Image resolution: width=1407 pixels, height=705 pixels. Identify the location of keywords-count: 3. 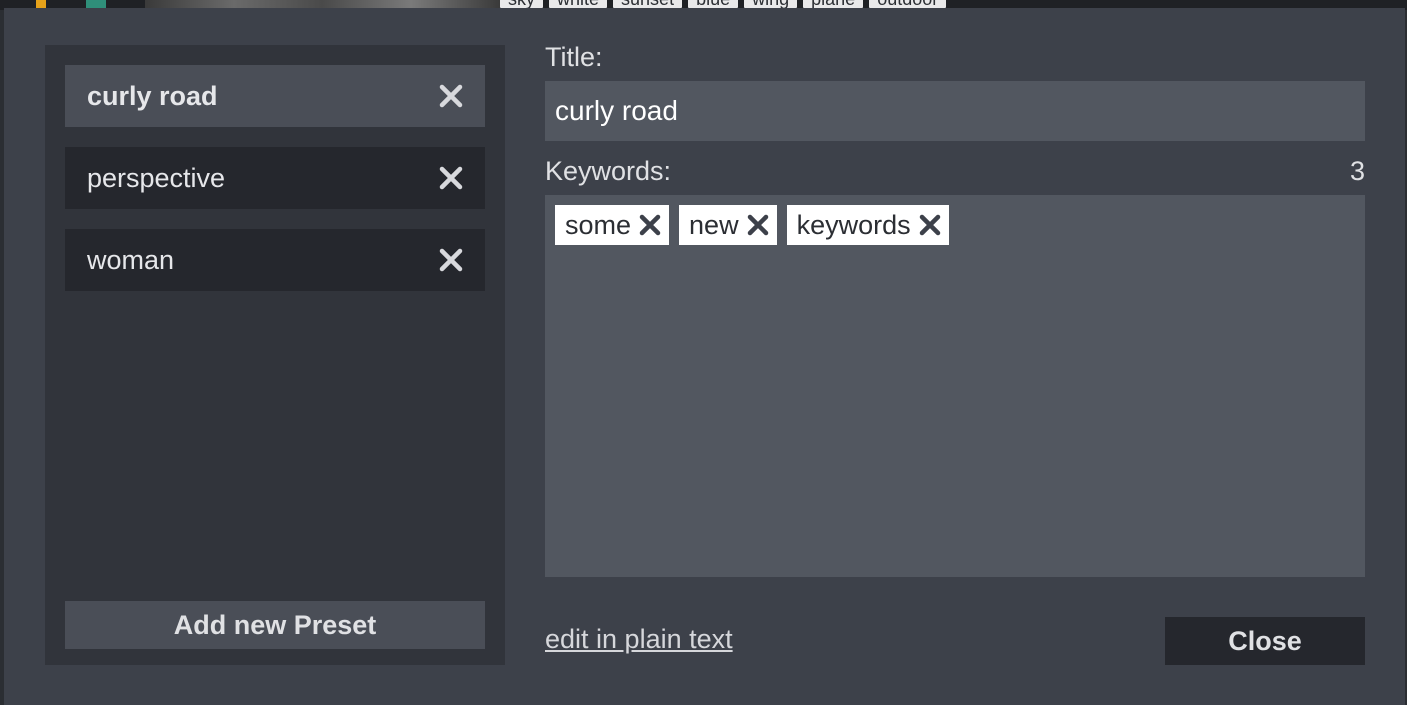
(1357, 171).